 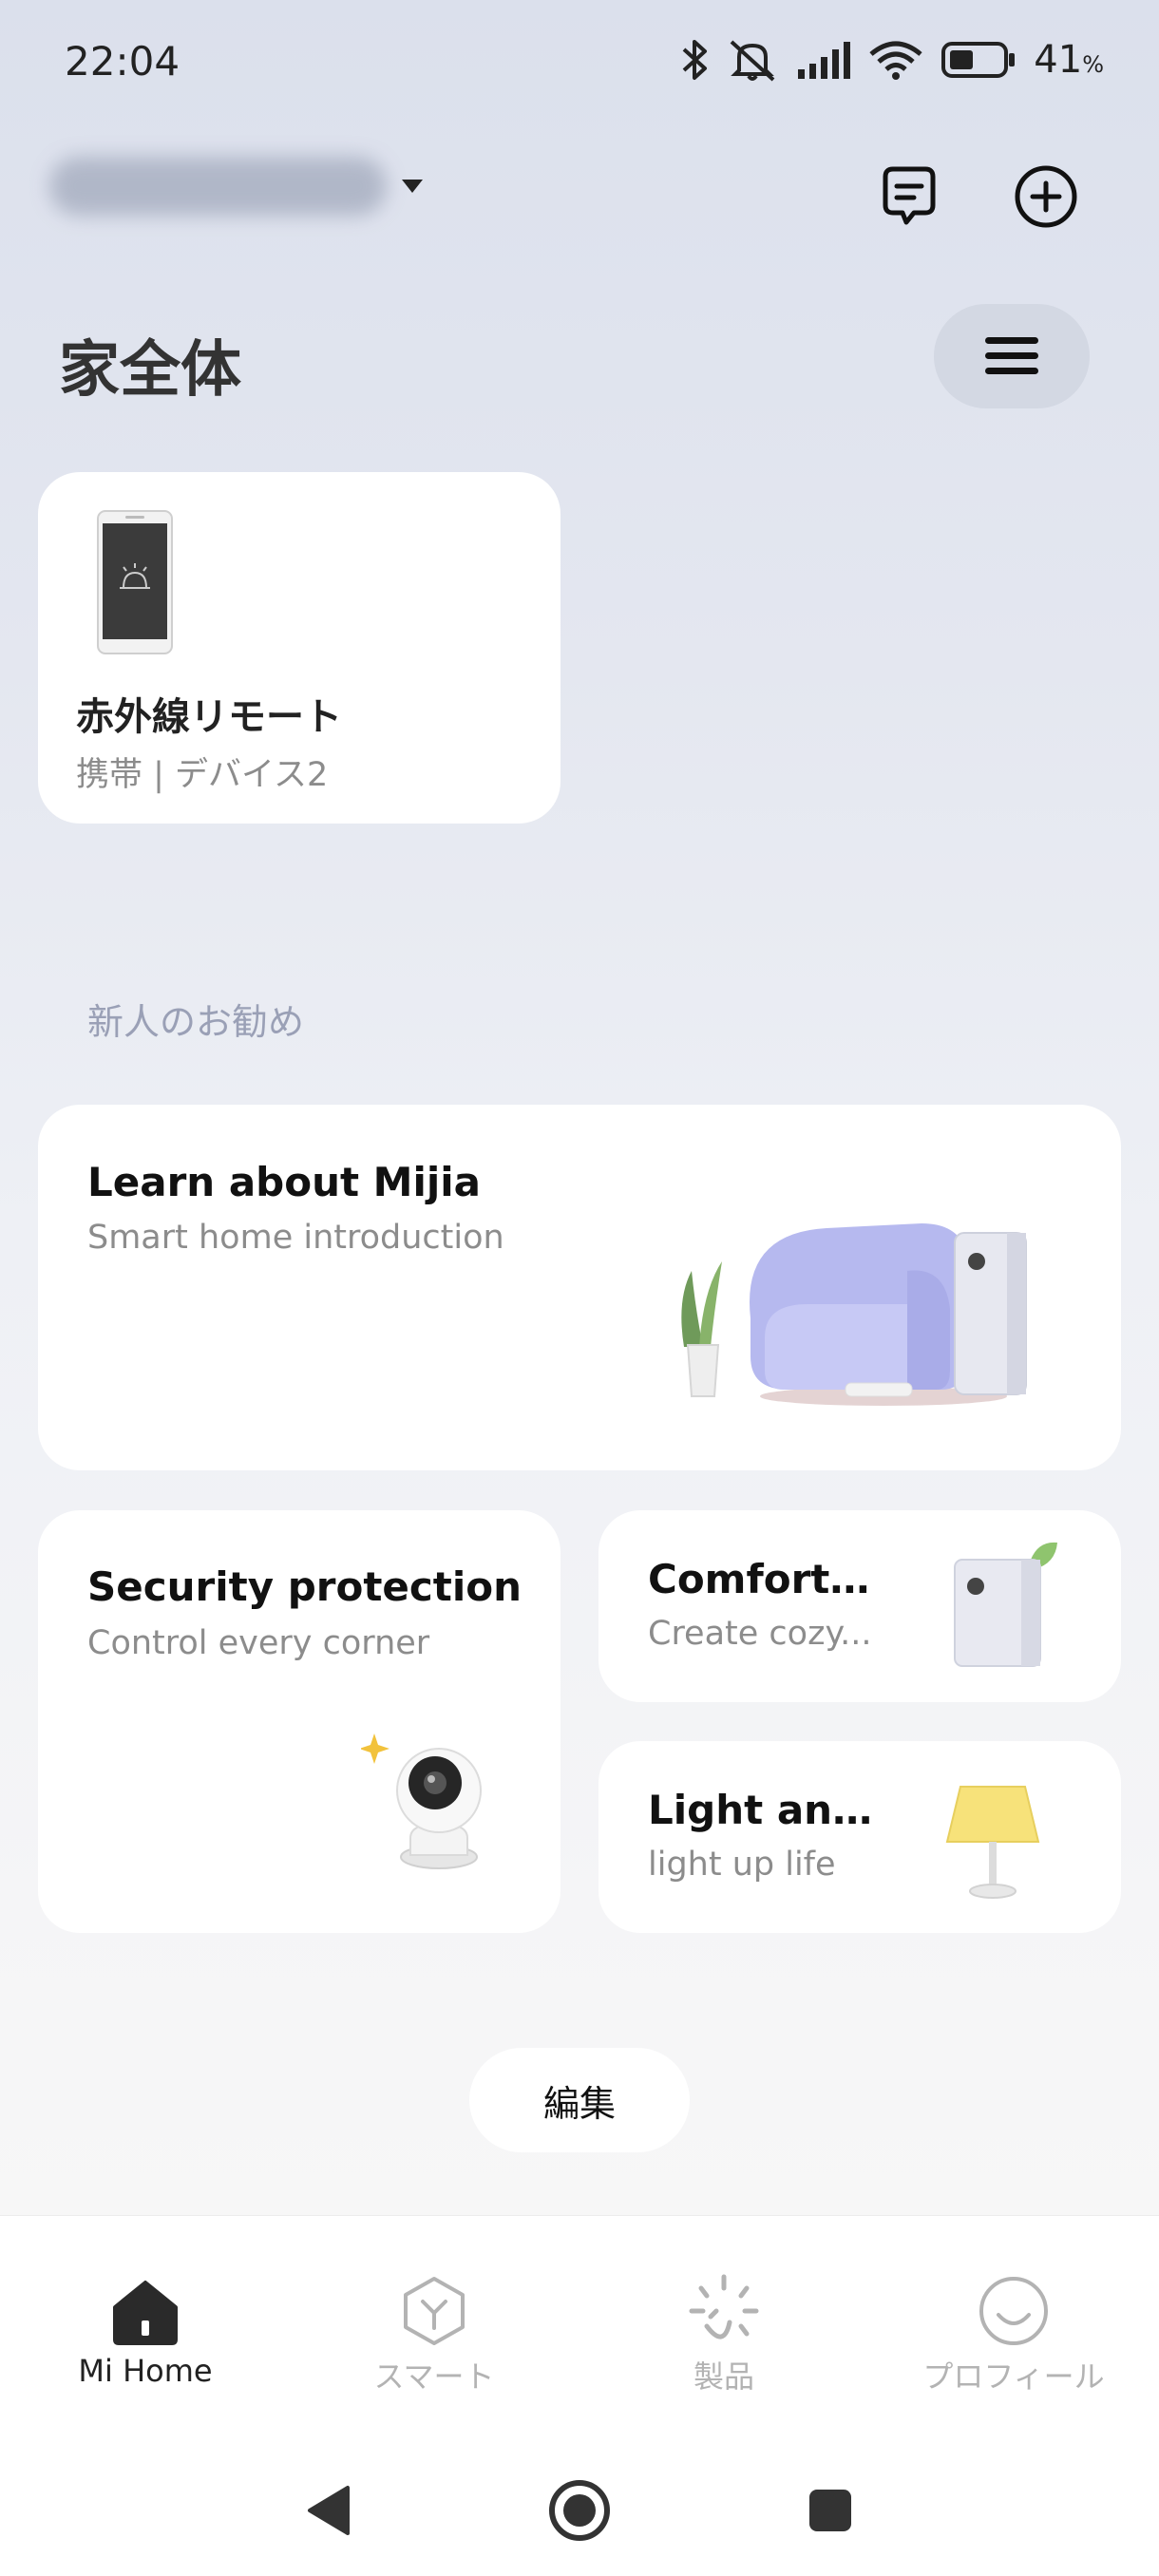 What do you see at coordinates (421, 1801) in the screenshot?
I see `camera-illustration` at bounding box center [421, 1801].